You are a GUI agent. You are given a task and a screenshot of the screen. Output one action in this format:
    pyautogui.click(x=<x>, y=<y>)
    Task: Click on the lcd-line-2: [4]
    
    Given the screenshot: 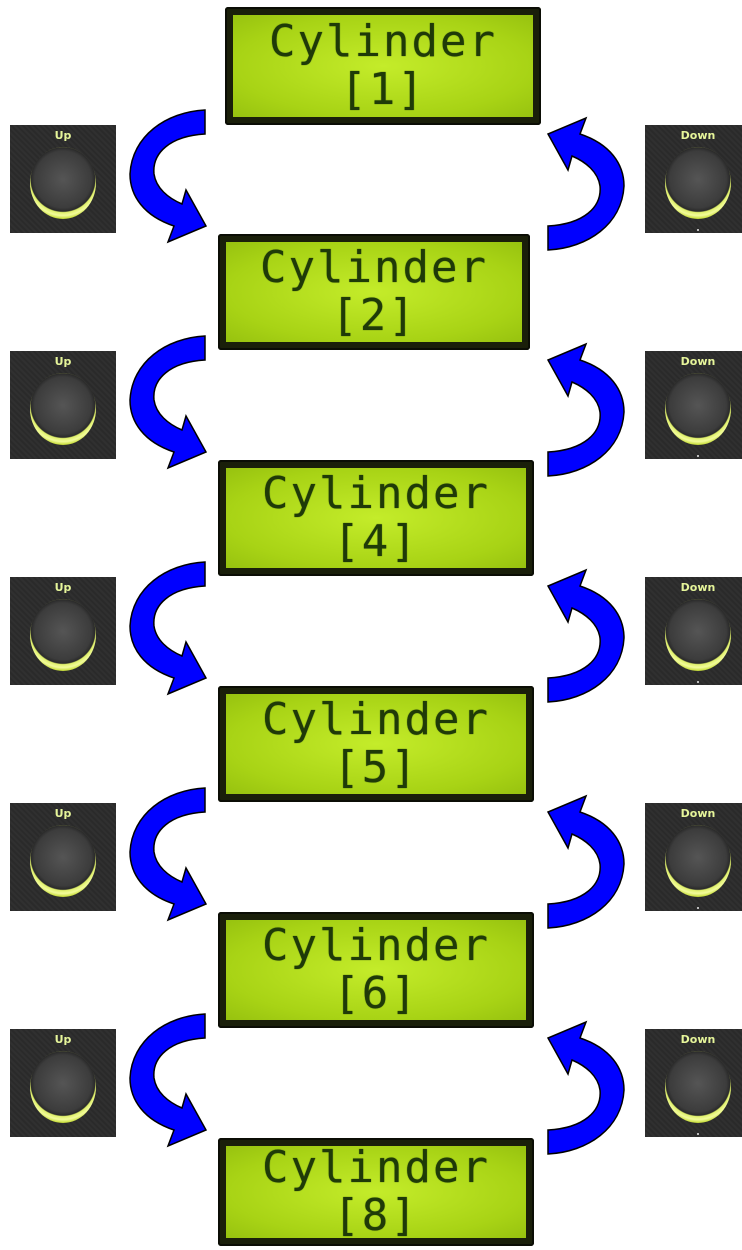 What is the action you would take?
    pyautogui.click(x=376, y=541)
    